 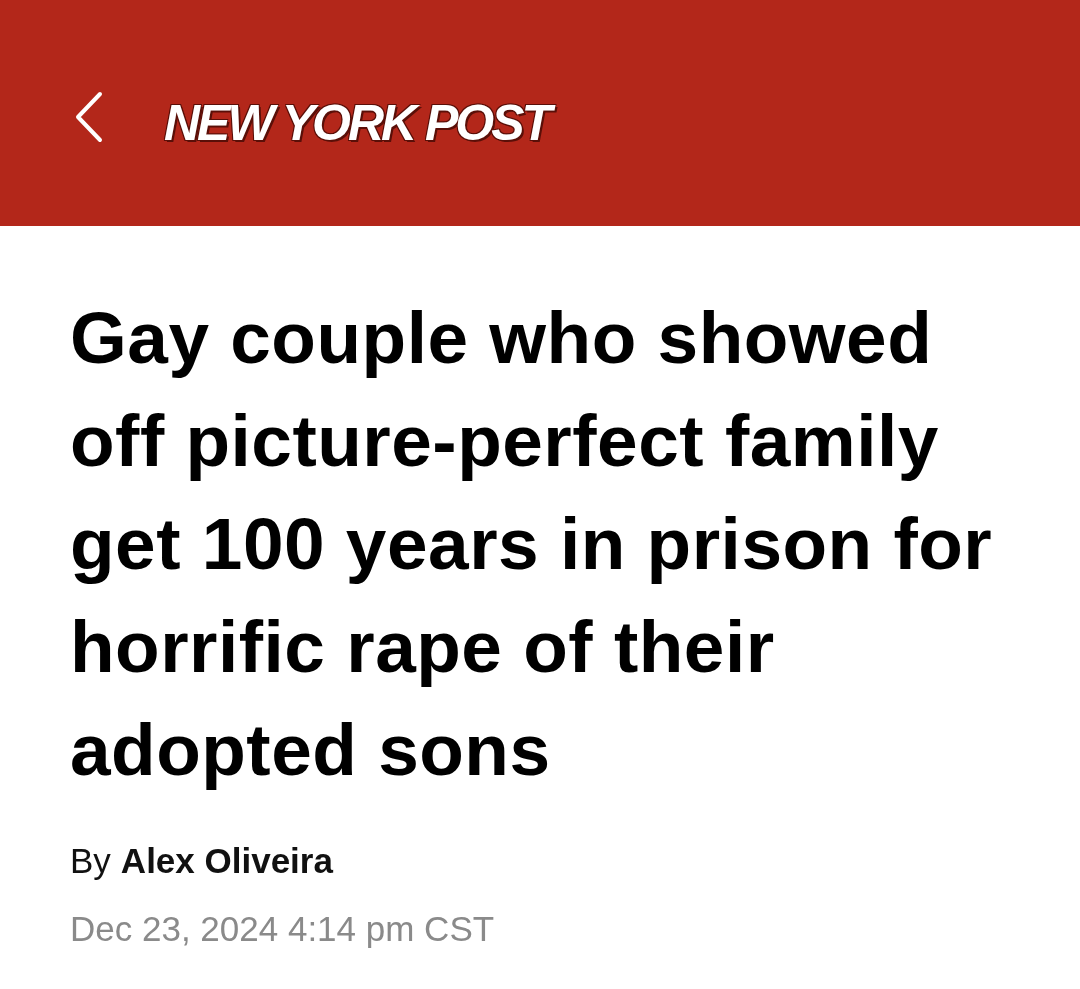 What do you see at coordinates (90, 861) in the screenshot?
I see `byline-prefix: By` at bounding box center [90, 861].